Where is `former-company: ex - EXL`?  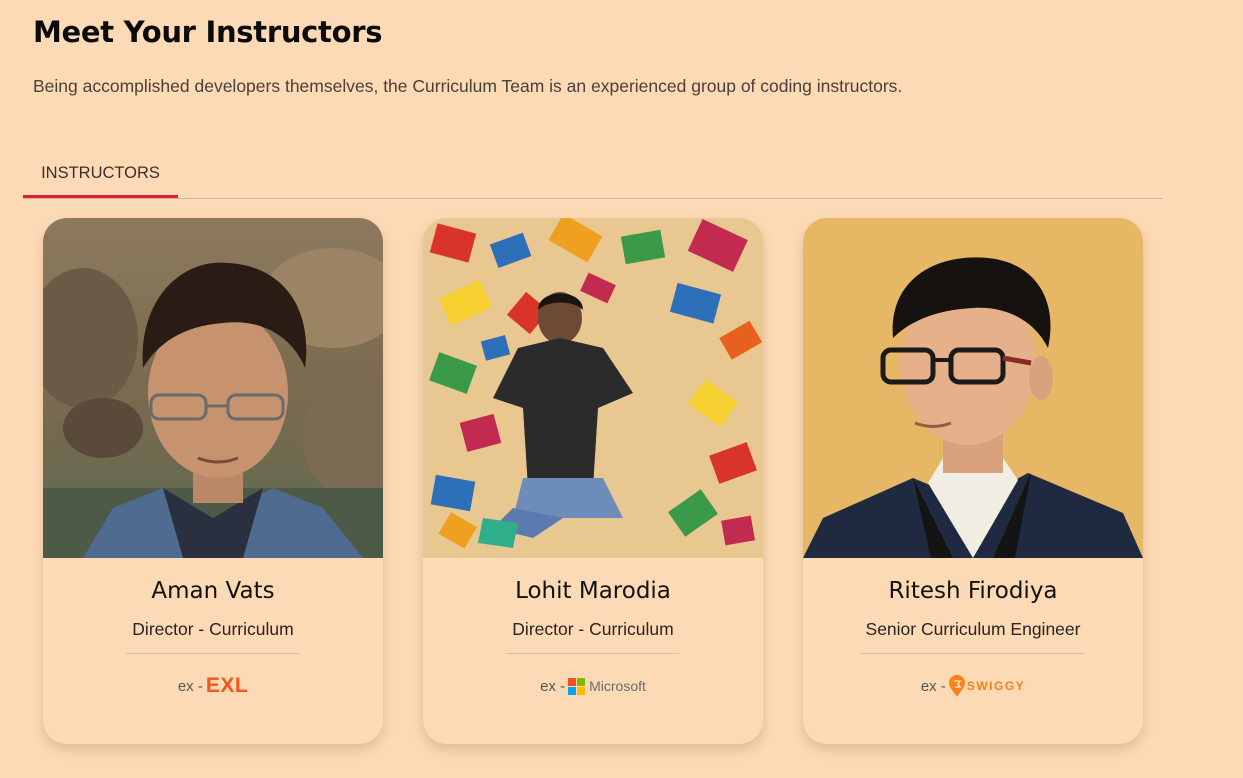 former-company: ex - EXL is located at coordinates (213, 686).